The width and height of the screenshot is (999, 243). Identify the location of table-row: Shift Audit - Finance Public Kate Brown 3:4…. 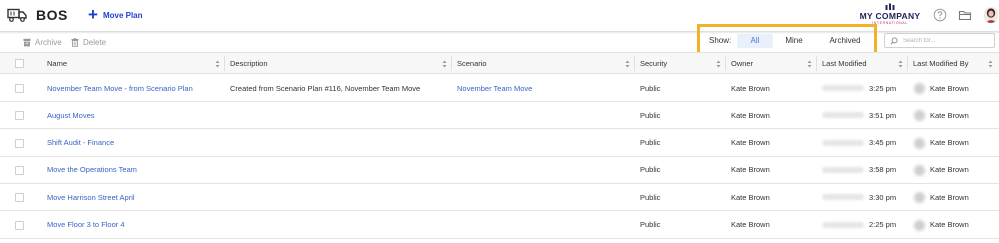
(499, 143).